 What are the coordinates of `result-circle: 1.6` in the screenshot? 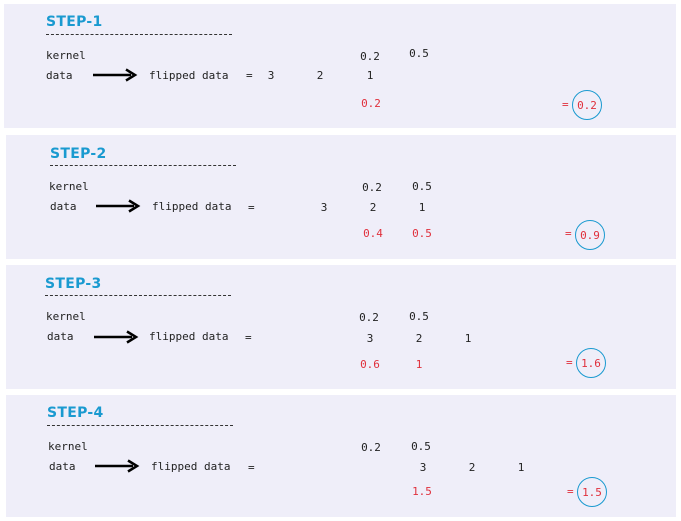 It's located at (591, 363).